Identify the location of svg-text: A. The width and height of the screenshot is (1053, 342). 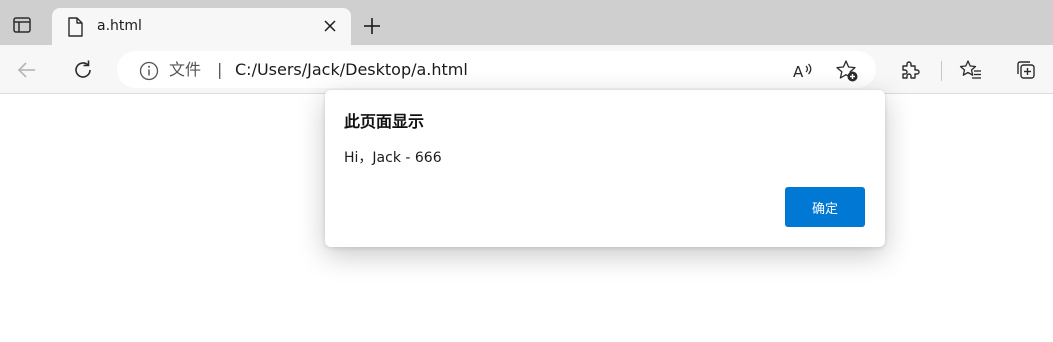
(798, 72).